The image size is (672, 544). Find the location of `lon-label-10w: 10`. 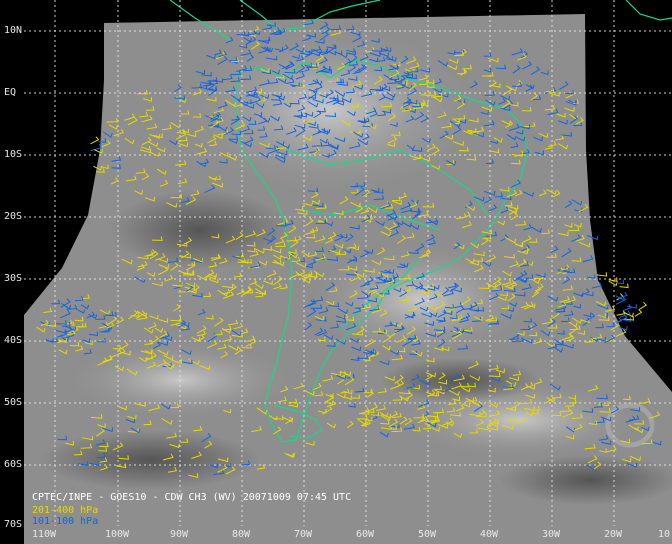

lon-label-10w: 10 is located at coordinates (664, 534).